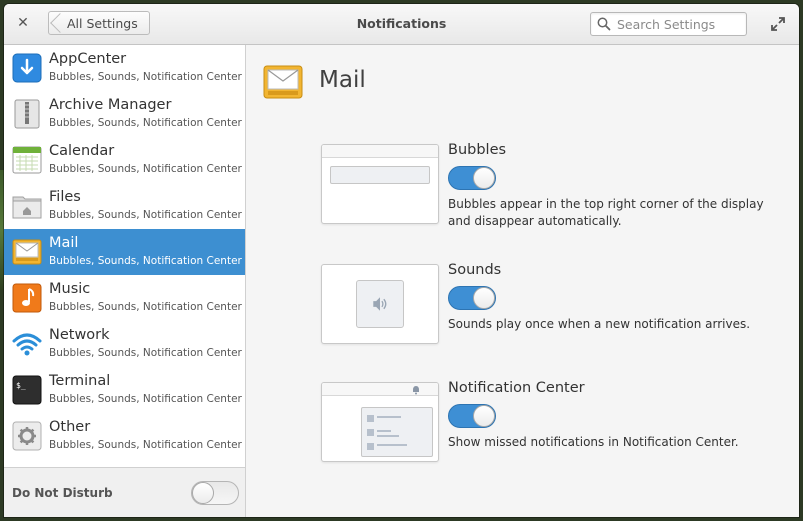 The width and height of the screenshot is (803, 521). I want to click on page-title: Mail, so click(342, 80).